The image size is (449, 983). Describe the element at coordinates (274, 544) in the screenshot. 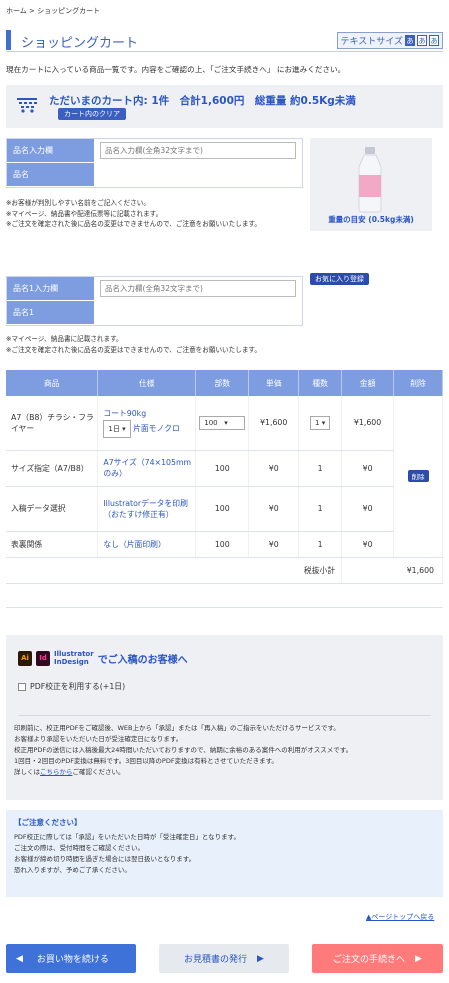

I see `unit-price: ¥0` at that location.